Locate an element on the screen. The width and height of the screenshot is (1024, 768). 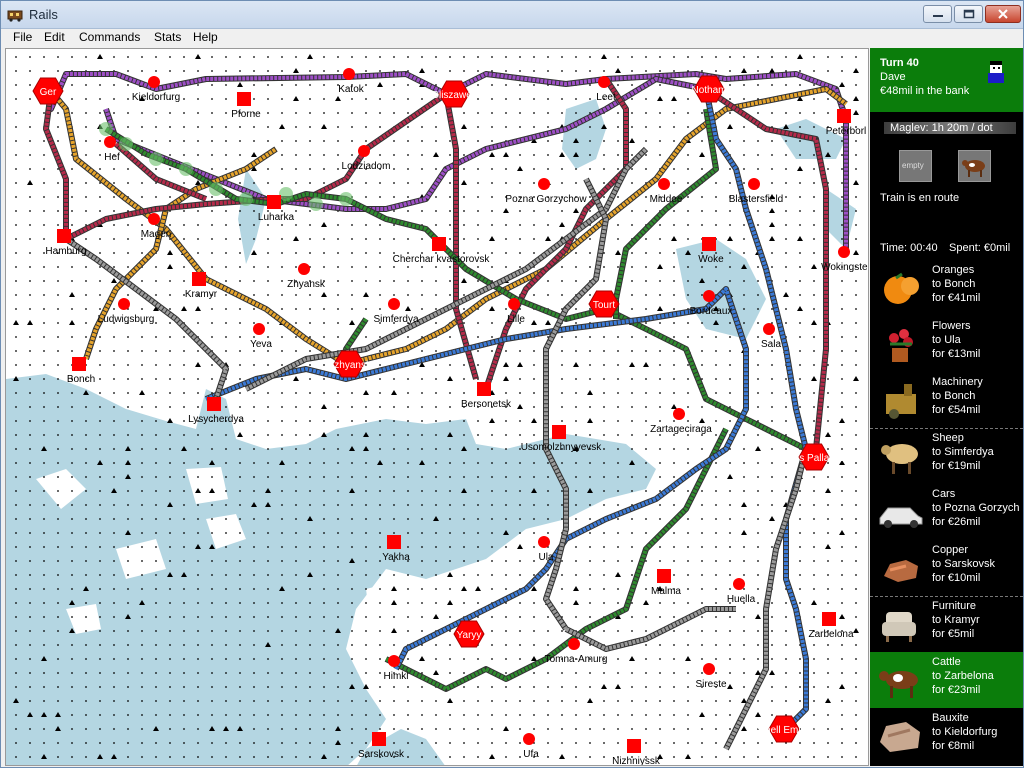
orange-icon is located at coordinates (901, 288).